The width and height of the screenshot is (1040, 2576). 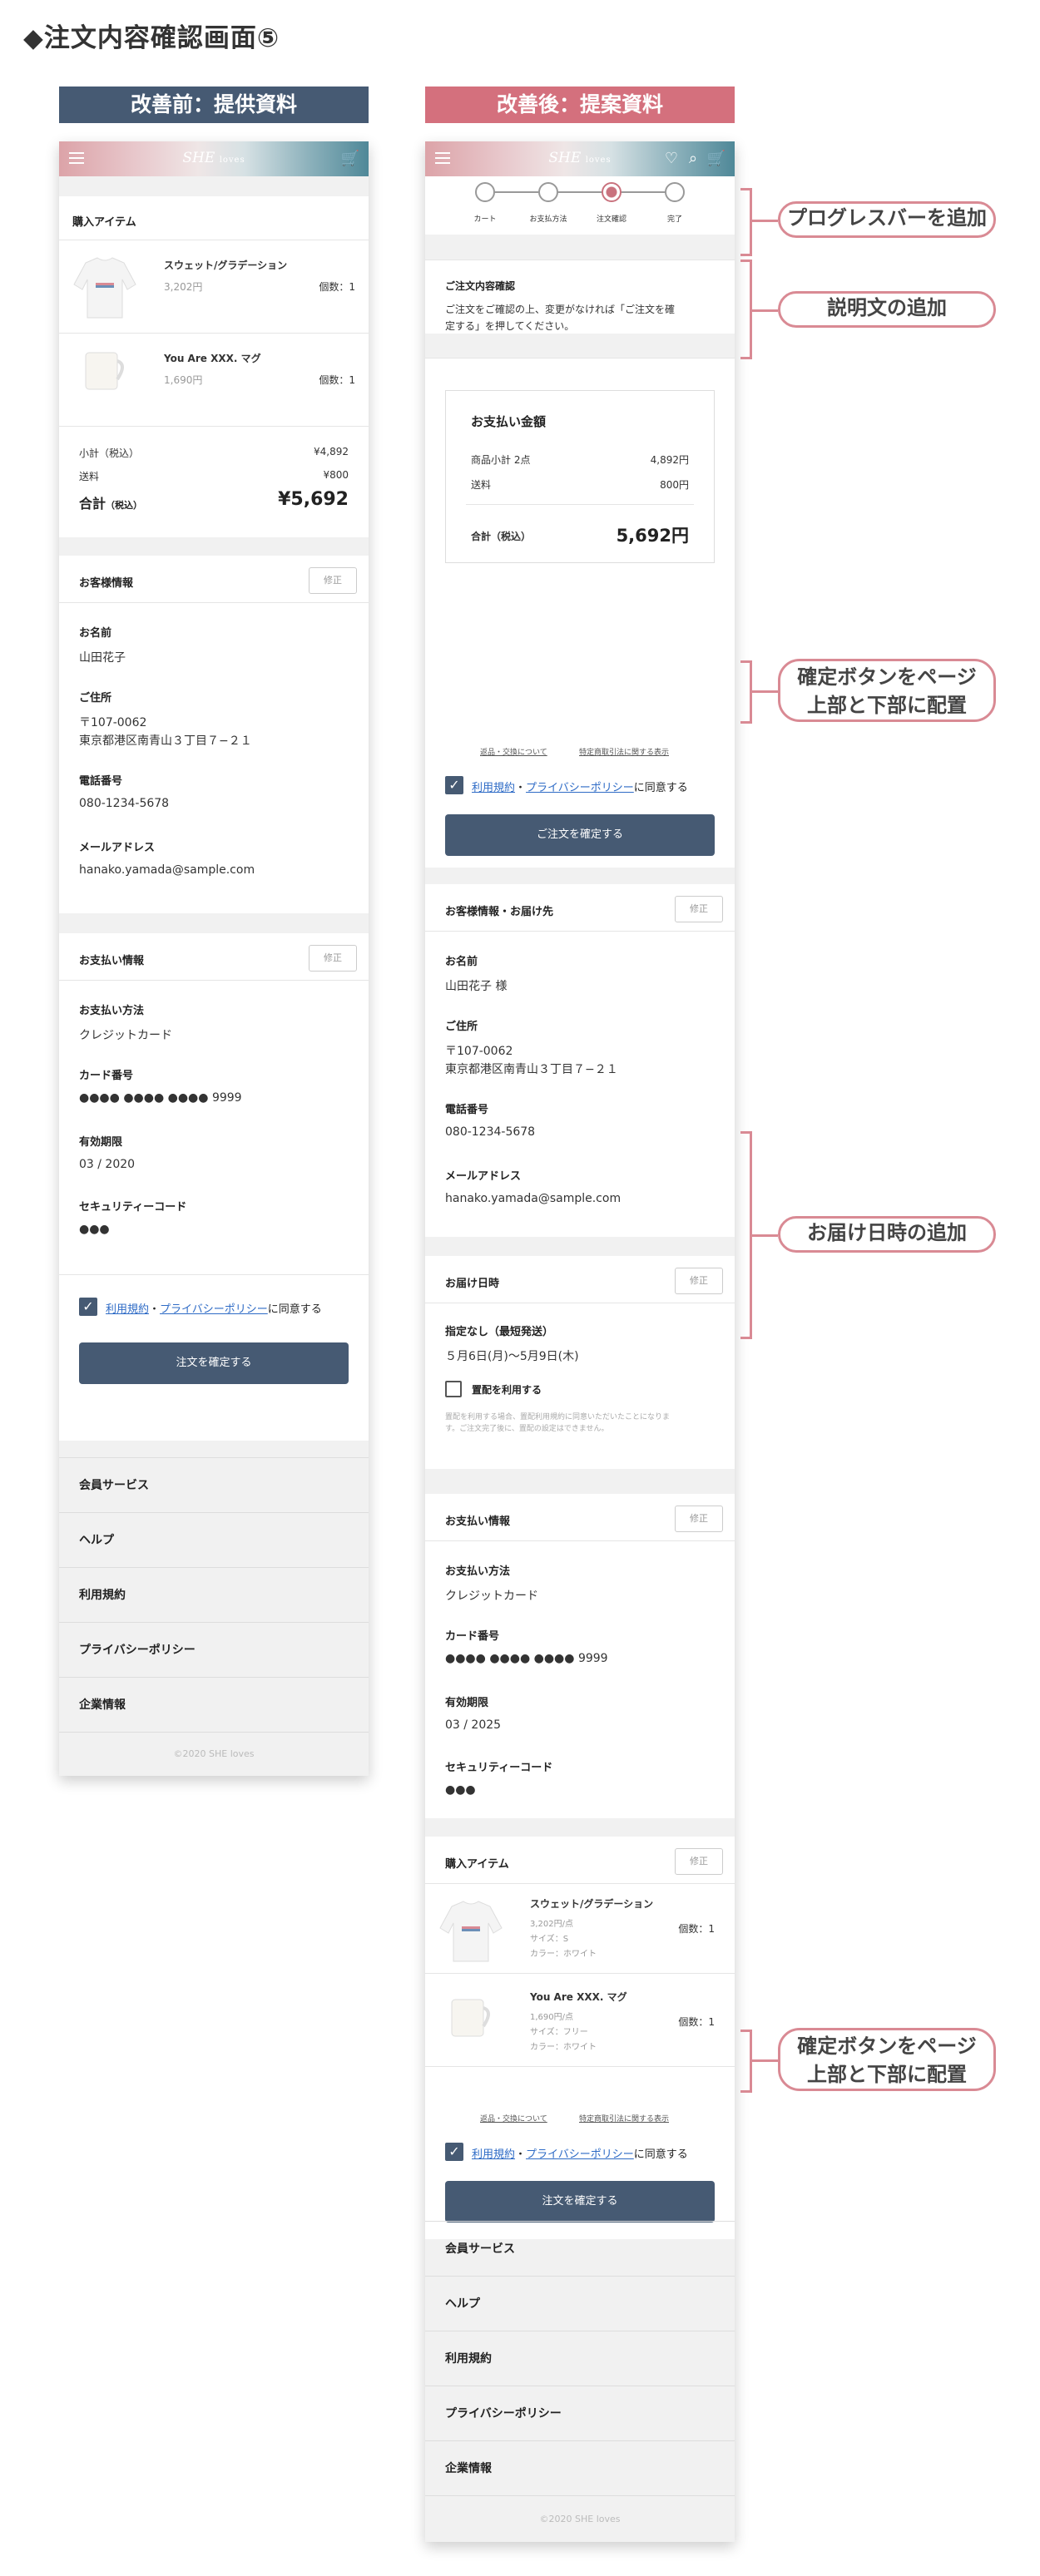 I want to click on mug-image, so click(x=104, y=371).